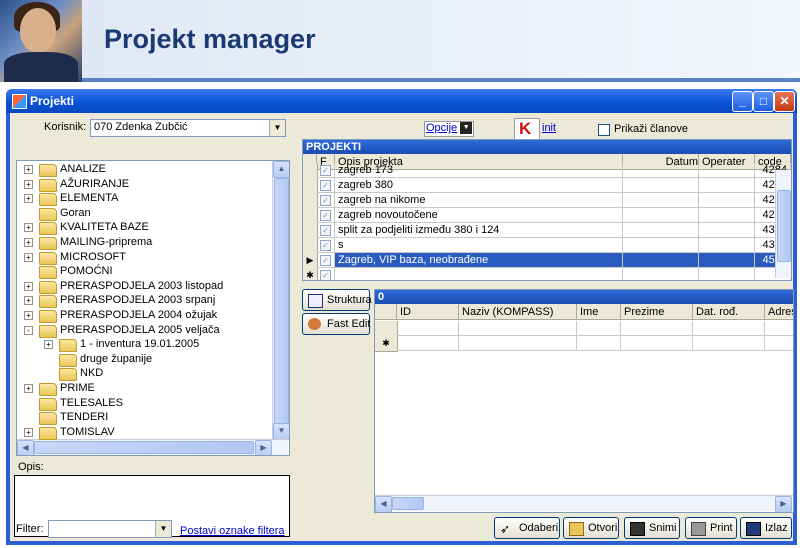  Describe the element at coordinates (110, 529) in the screenshot. I see `filter-select: ▼` at that location.